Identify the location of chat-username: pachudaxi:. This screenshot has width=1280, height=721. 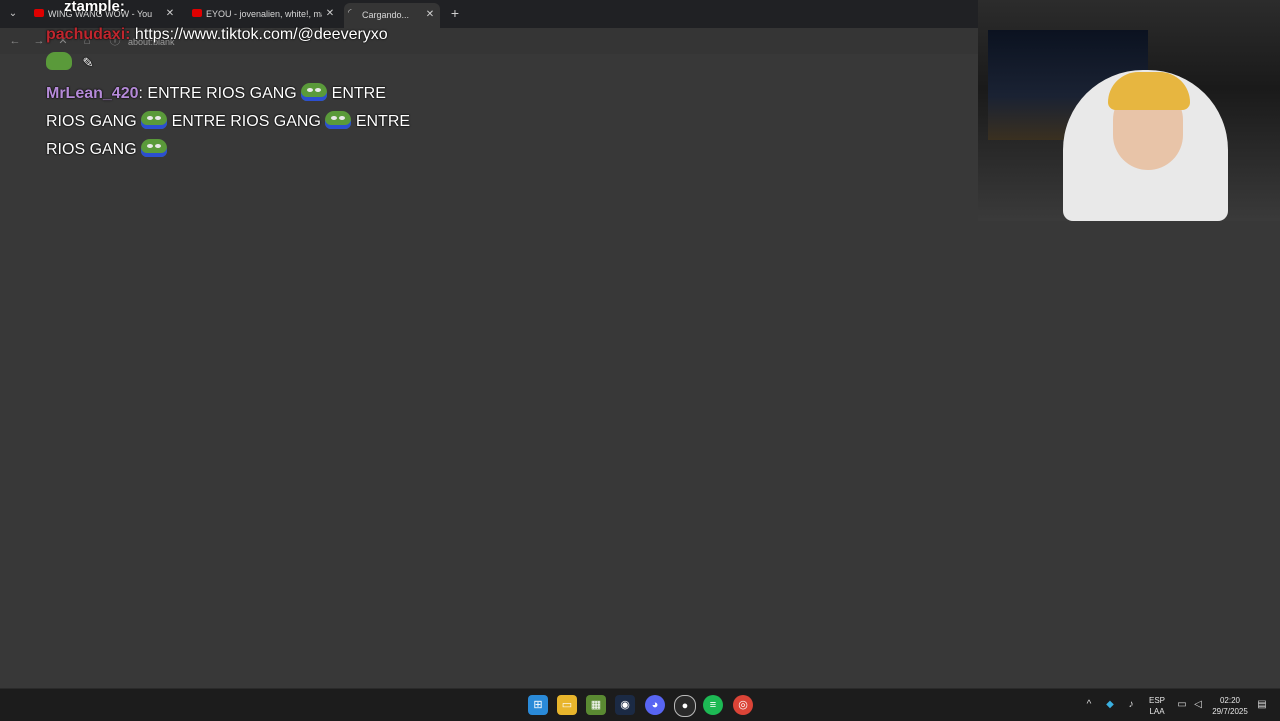
(88, 34).